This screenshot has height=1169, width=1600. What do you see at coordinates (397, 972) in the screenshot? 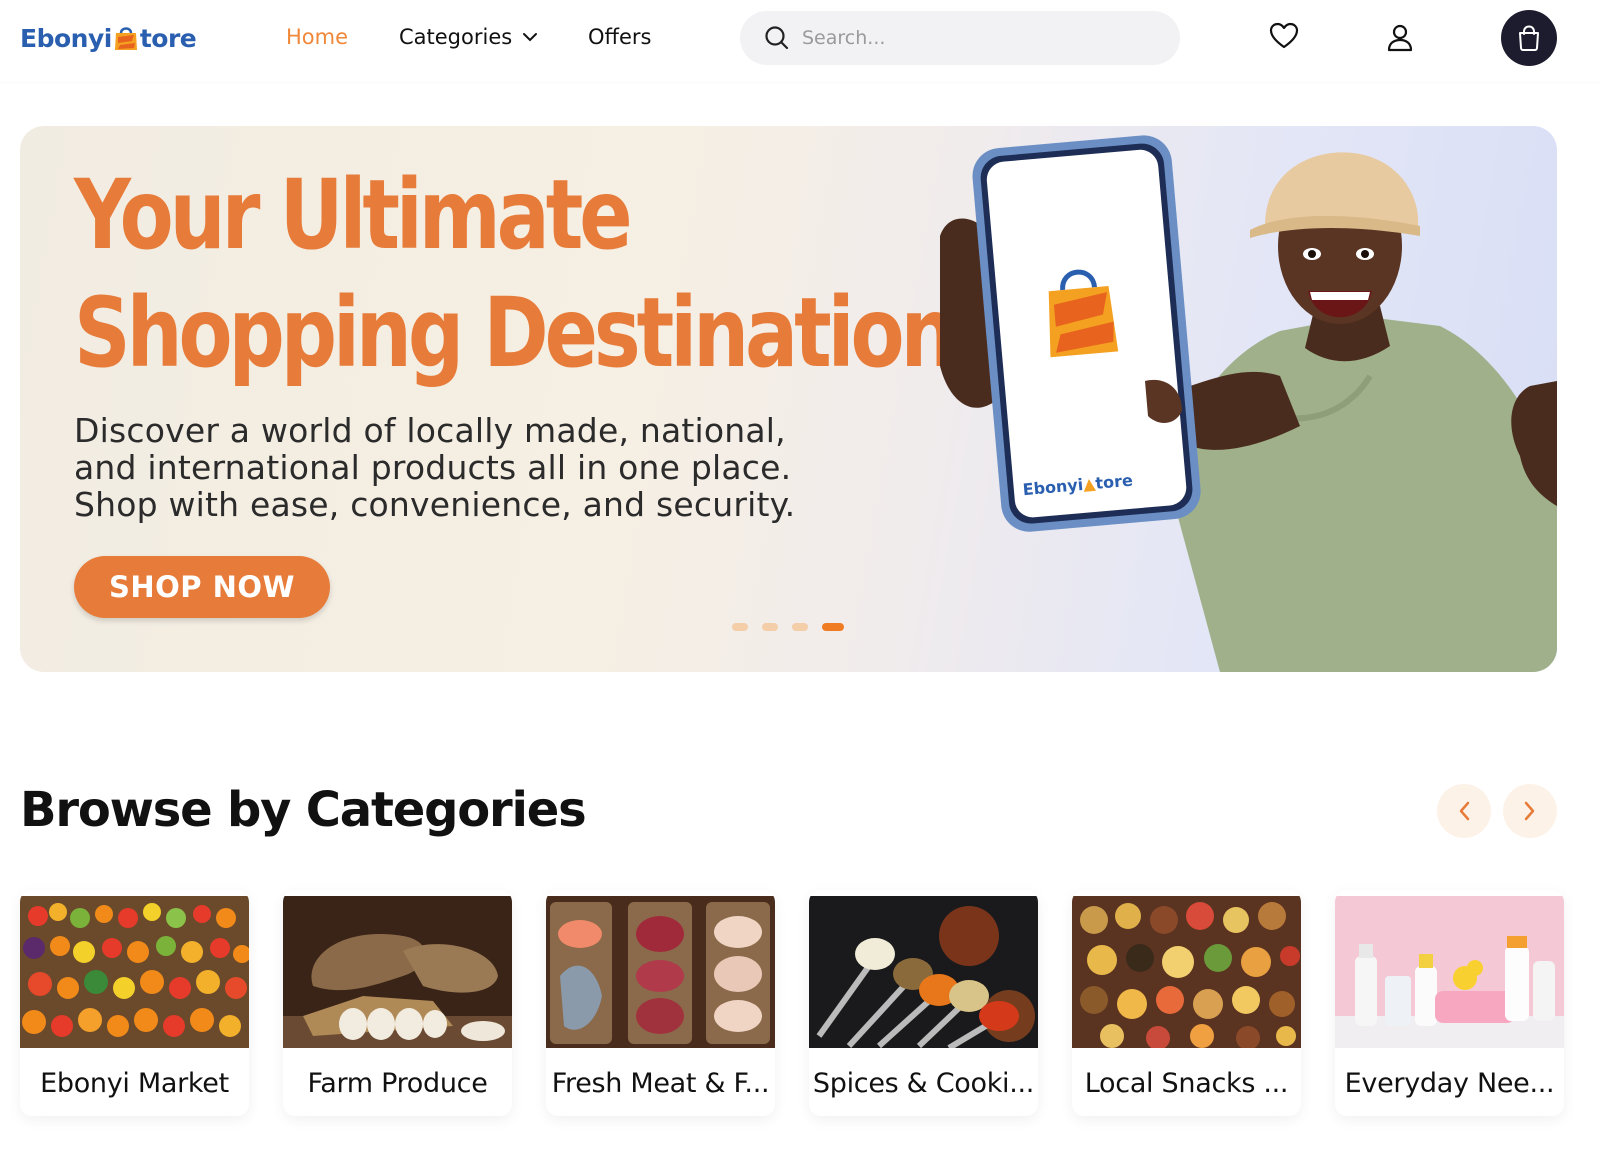
I see `category-image-yams` at bounding box center [397, 972].